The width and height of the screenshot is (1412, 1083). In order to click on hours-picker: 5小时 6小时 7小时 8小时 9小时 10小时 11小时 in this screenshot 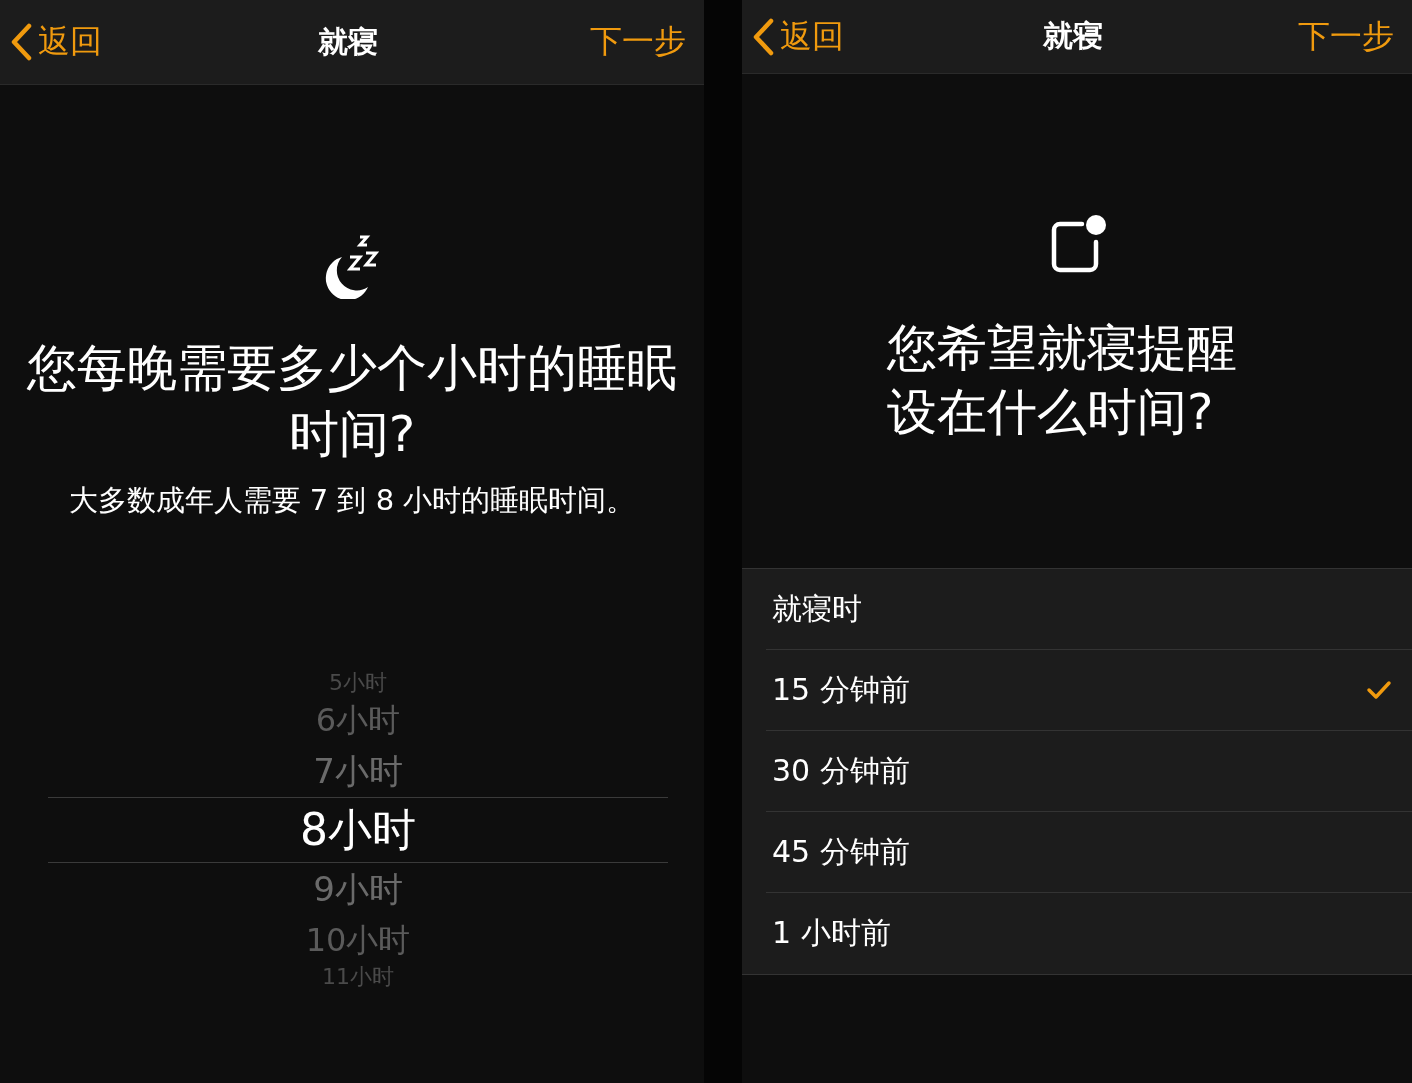, I will do `click(358, 830)`.